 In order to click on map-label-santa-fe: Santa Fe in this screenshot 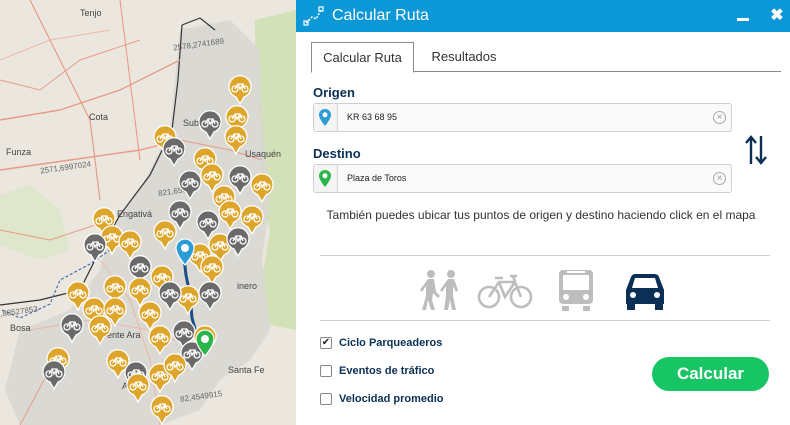, I will do `click(246, 370)`.